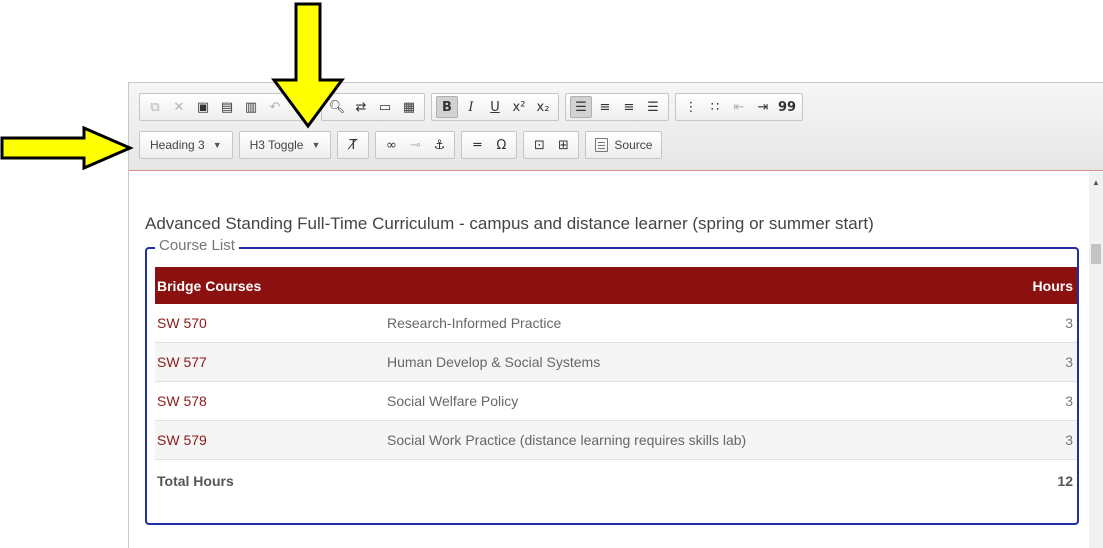  I want to click on link-icon: ∞, so click(391, 145).